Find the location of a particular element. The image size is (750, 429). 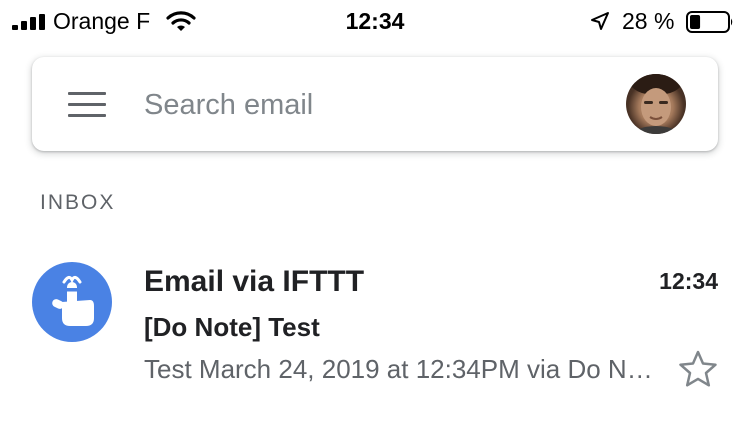

email-sender: Email via IFTTT is located at coordinates (254, 281).